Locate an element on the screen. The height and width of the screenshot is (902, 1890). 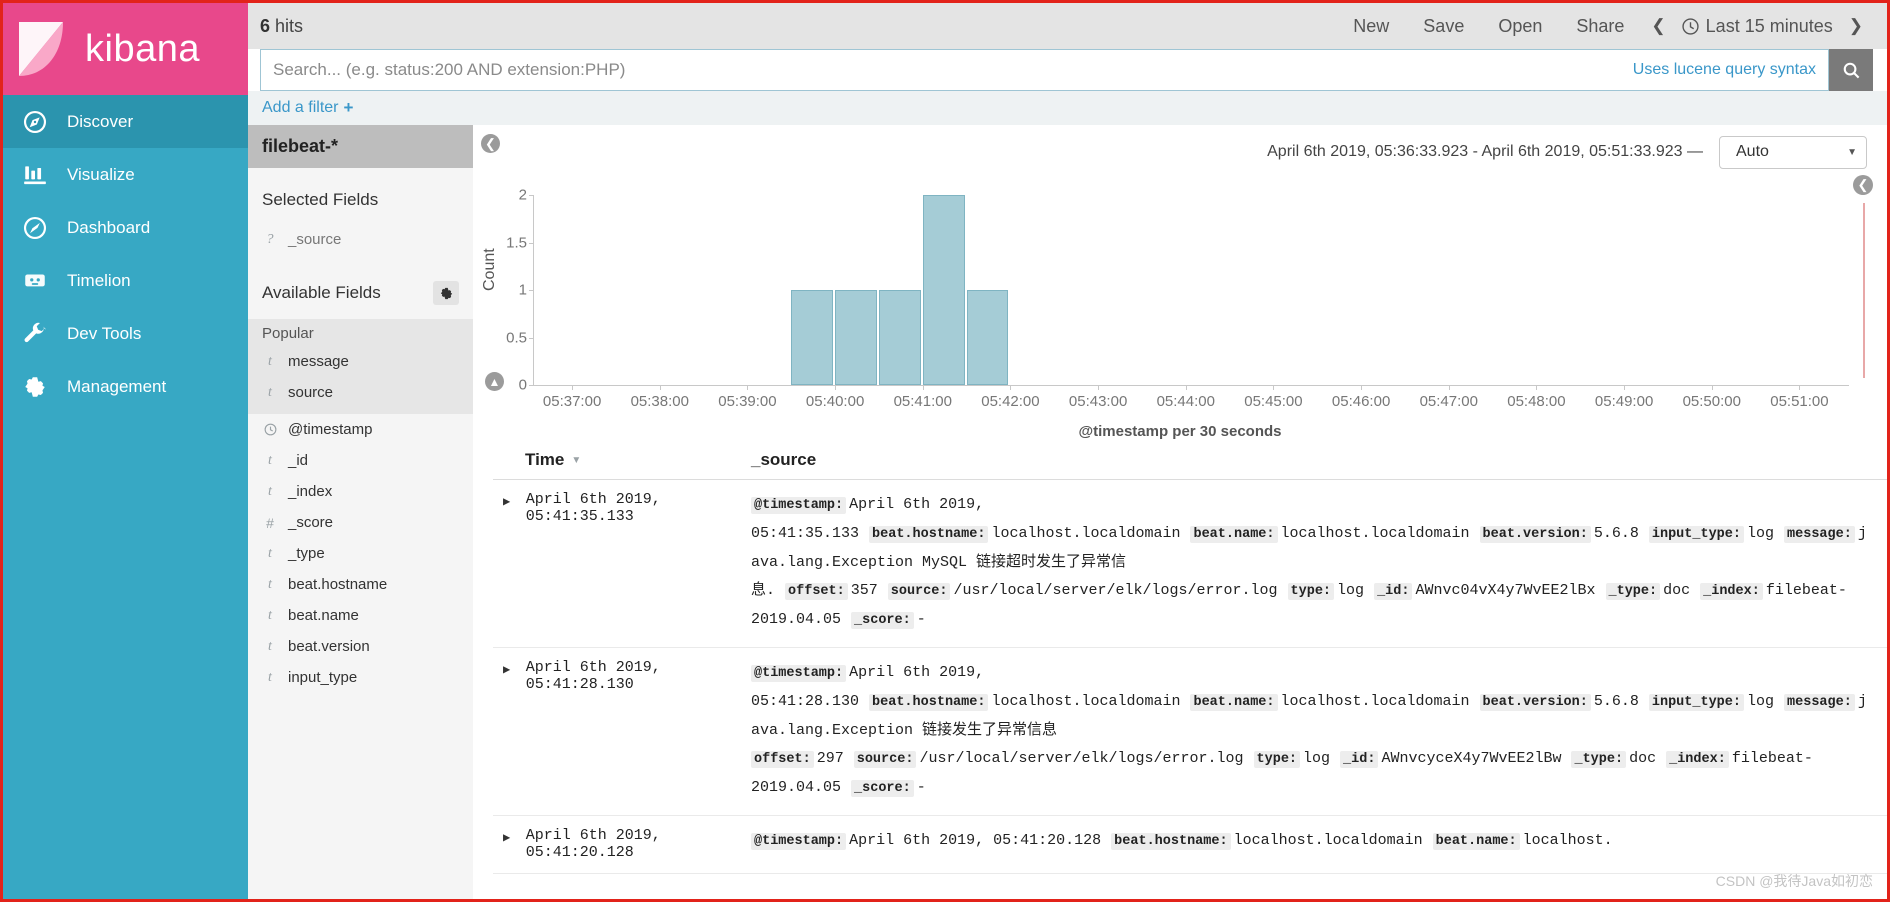
date-type-icon is located at coordinates (270, 429).